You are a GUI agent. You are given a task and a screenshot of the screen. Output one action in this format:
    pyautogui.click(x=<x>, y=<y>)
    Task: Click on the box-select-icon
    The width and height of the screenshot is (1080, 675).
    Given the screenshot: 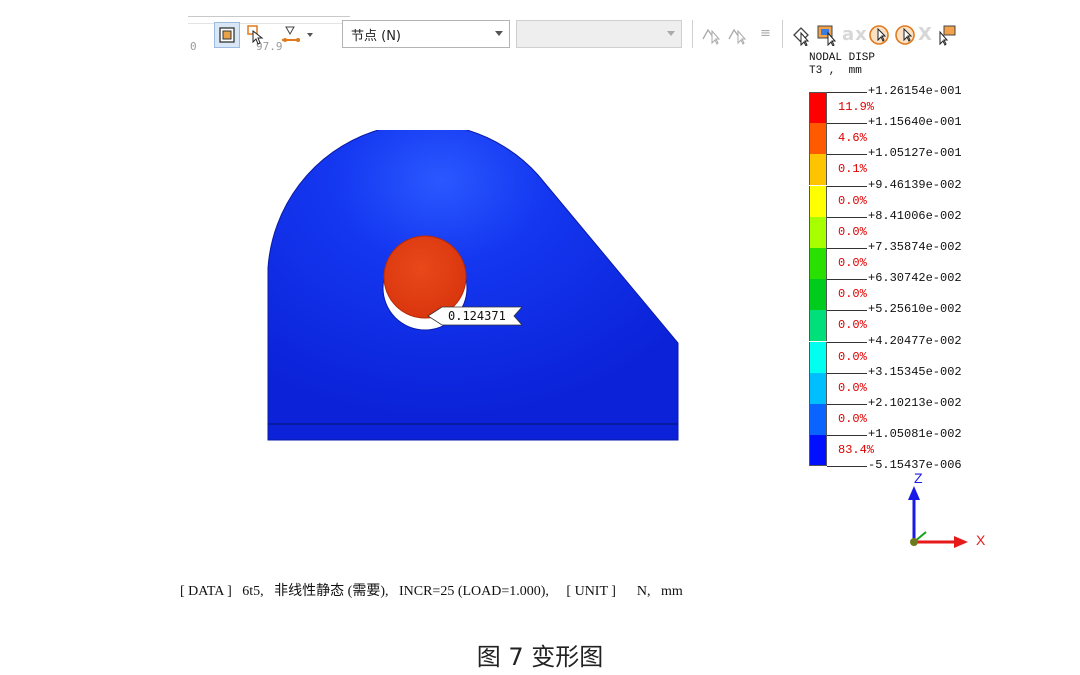 What is the action you would take?
    pyautogui.click(x=827, y=35)
    